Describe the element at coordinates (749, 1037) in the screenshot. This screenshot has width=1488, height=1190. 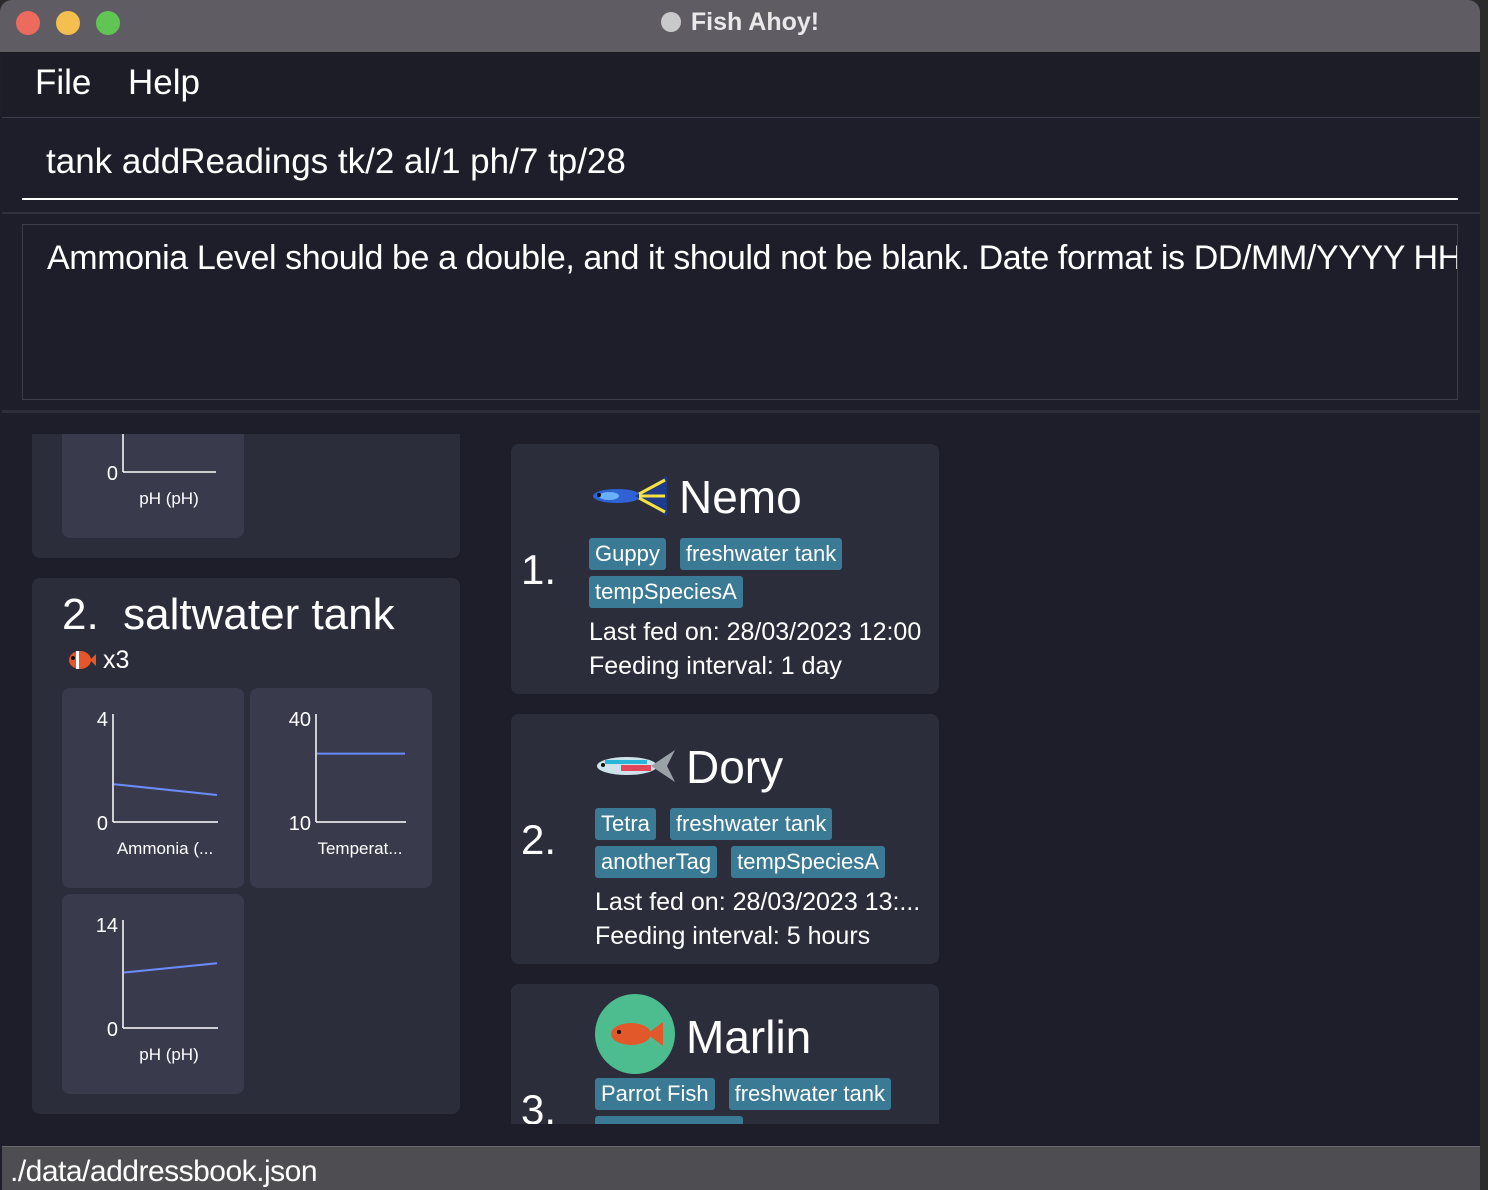
I see `fish-name: Marlin` at that location.